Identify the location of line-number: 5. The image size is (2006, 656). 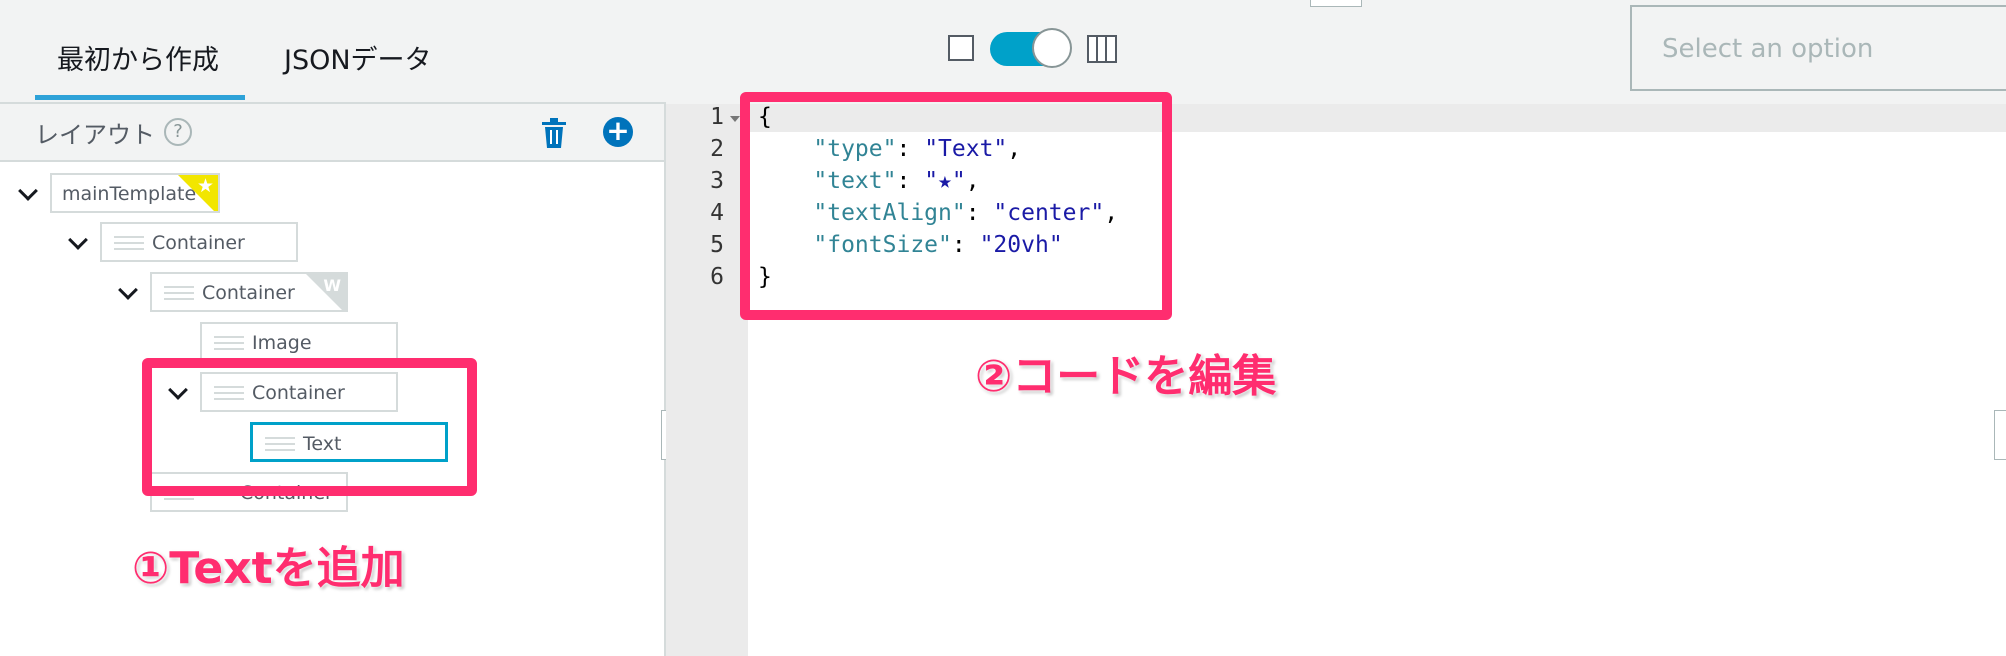
(717, 245).